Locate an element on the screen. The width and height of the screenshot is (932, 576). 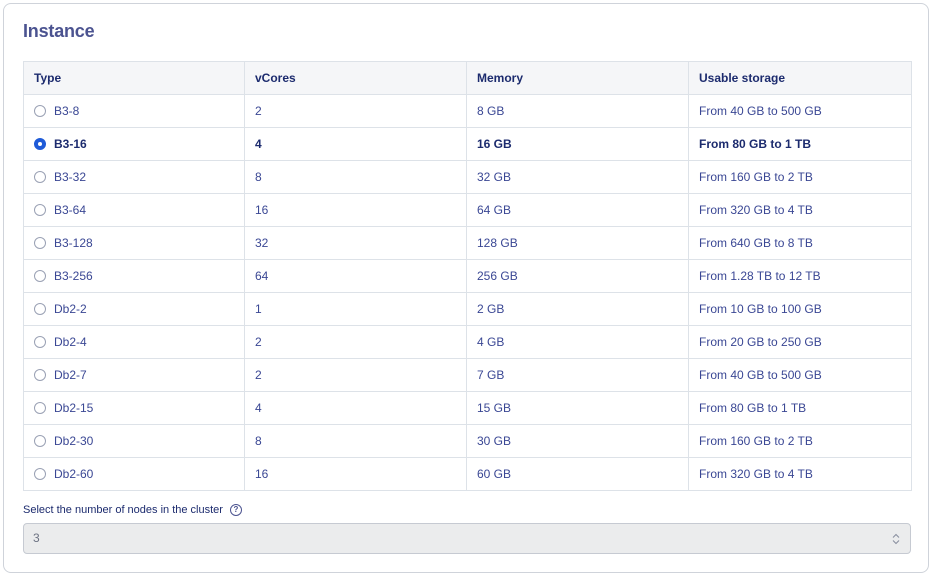
cell-memory: 4 GB is located at coordinates (577, 342).